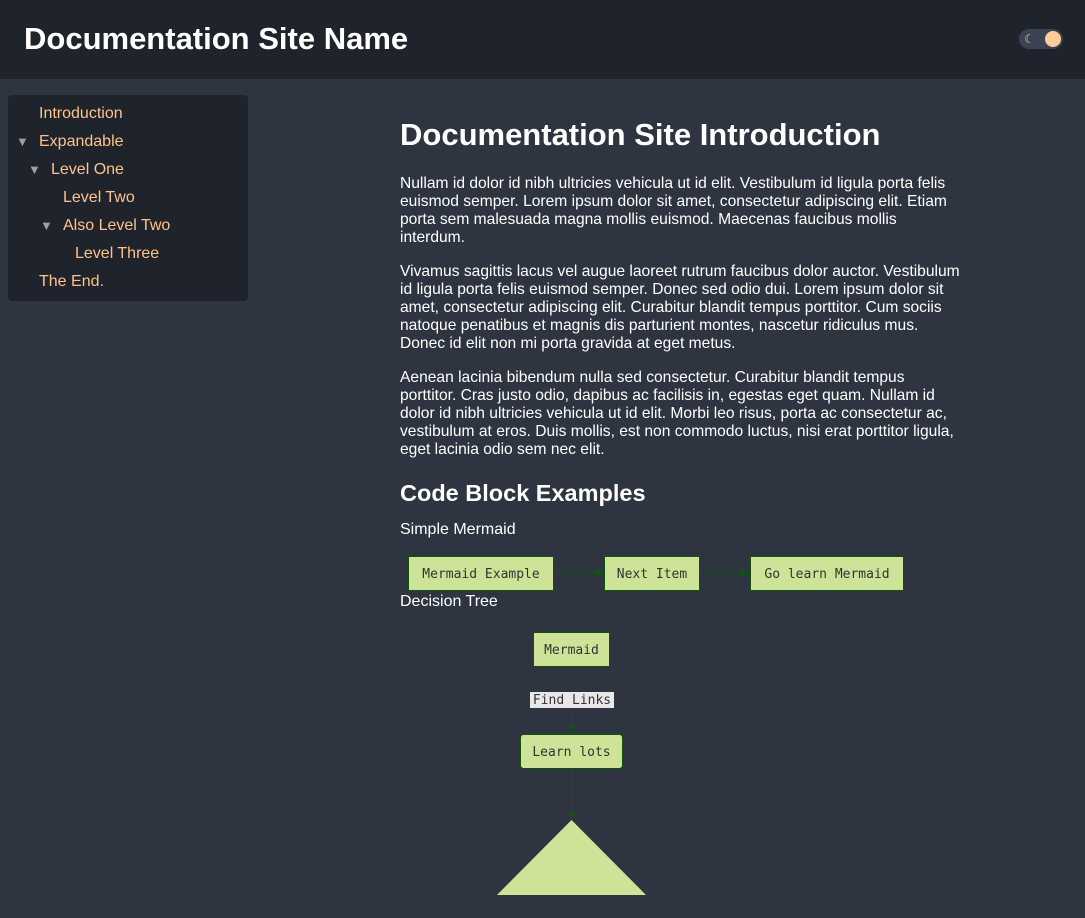 This screenshot has width=1085, height=918. What do you see at coordinates (81, 142) in the screenshot?
I see `sidebar-item-expandable: Expandable` at bounding box center [81, 142].